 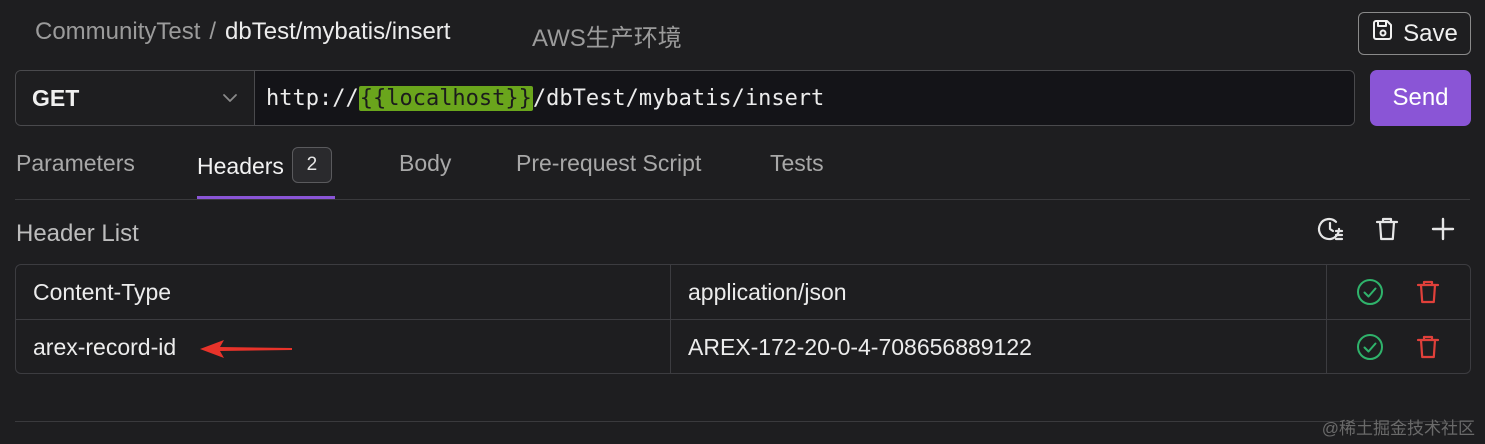 I want to click on chevron-down-icon, so click(x=230, y=97).